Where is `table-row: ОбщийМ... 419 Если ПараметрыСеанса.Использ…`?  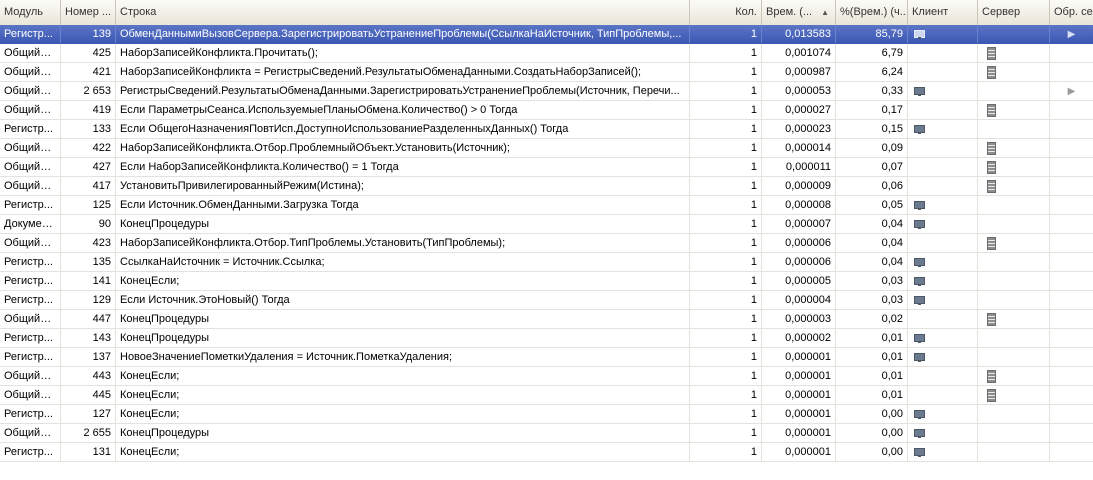 table-row: ОбщийМ... 419 Если ПараметрыСеанса.Использ… is located at coordinates (546, 110).